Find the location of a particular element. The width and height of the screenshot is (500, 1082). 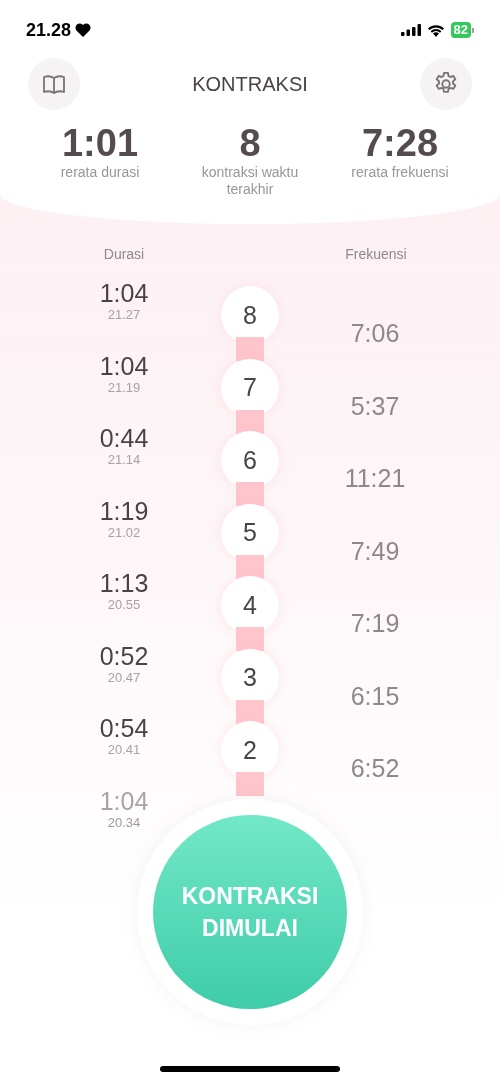

start-time: 20.41 is located at coordinates (124, 750).